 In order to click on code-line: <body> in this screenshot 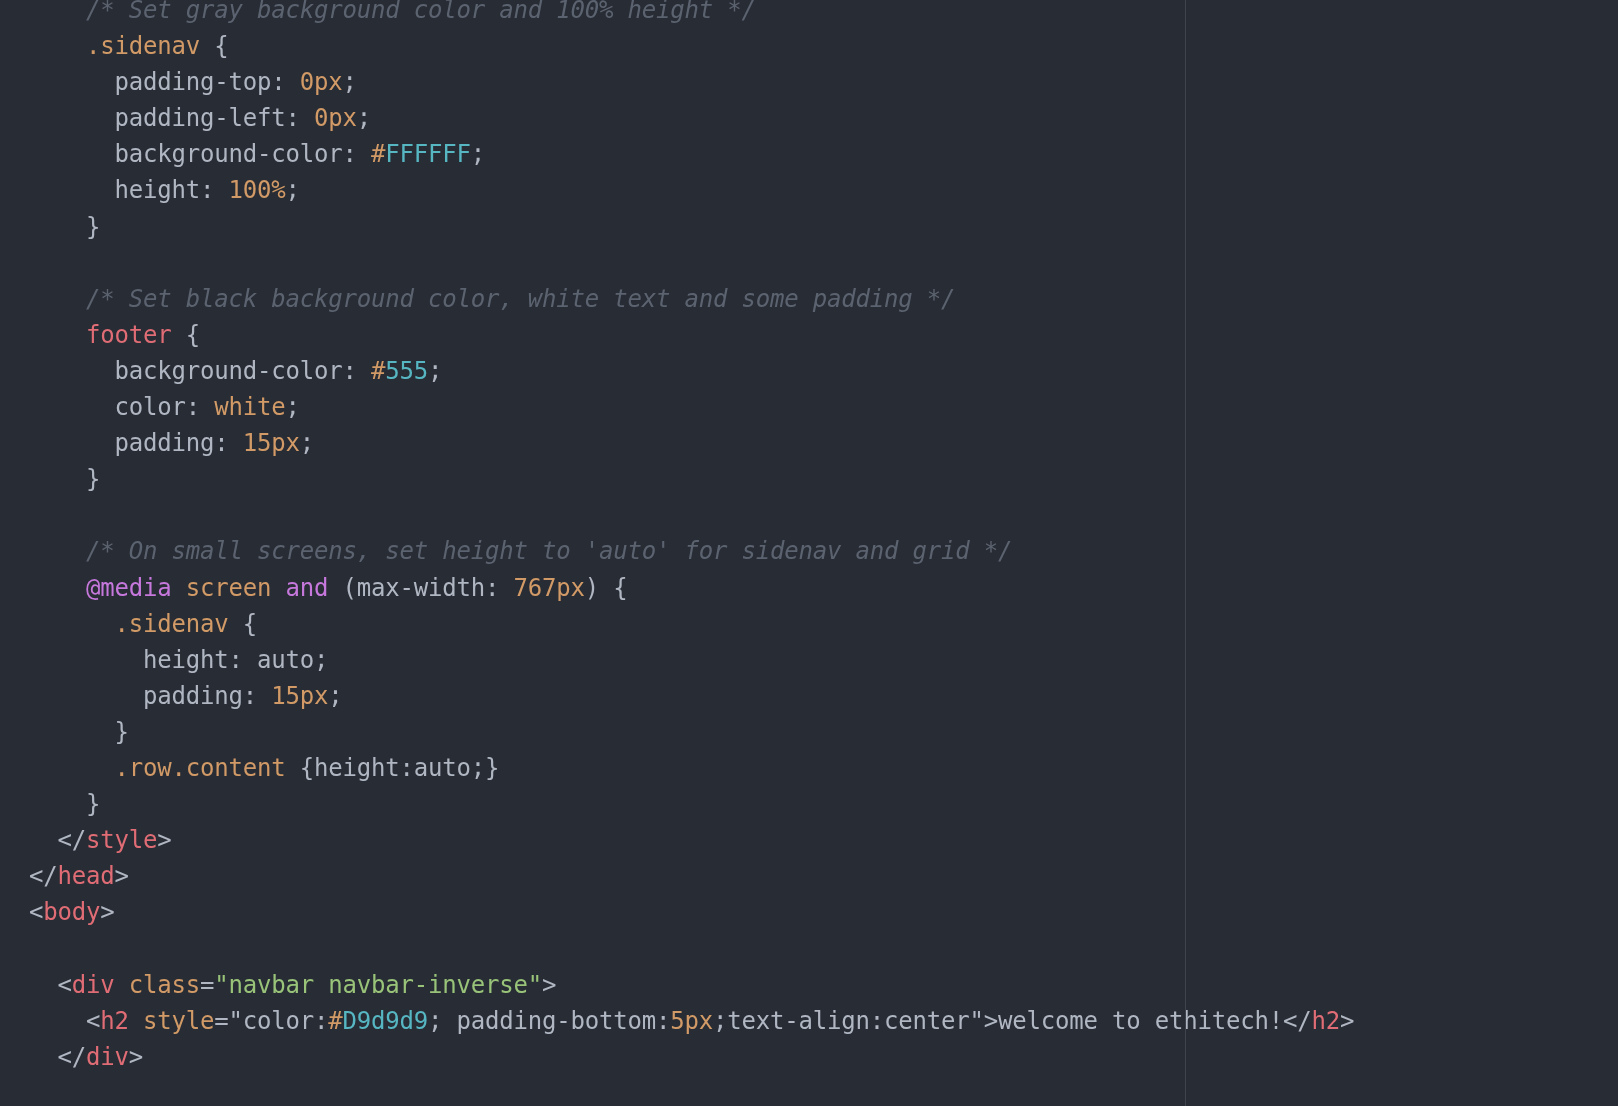, I will do `click(72, 913)`.